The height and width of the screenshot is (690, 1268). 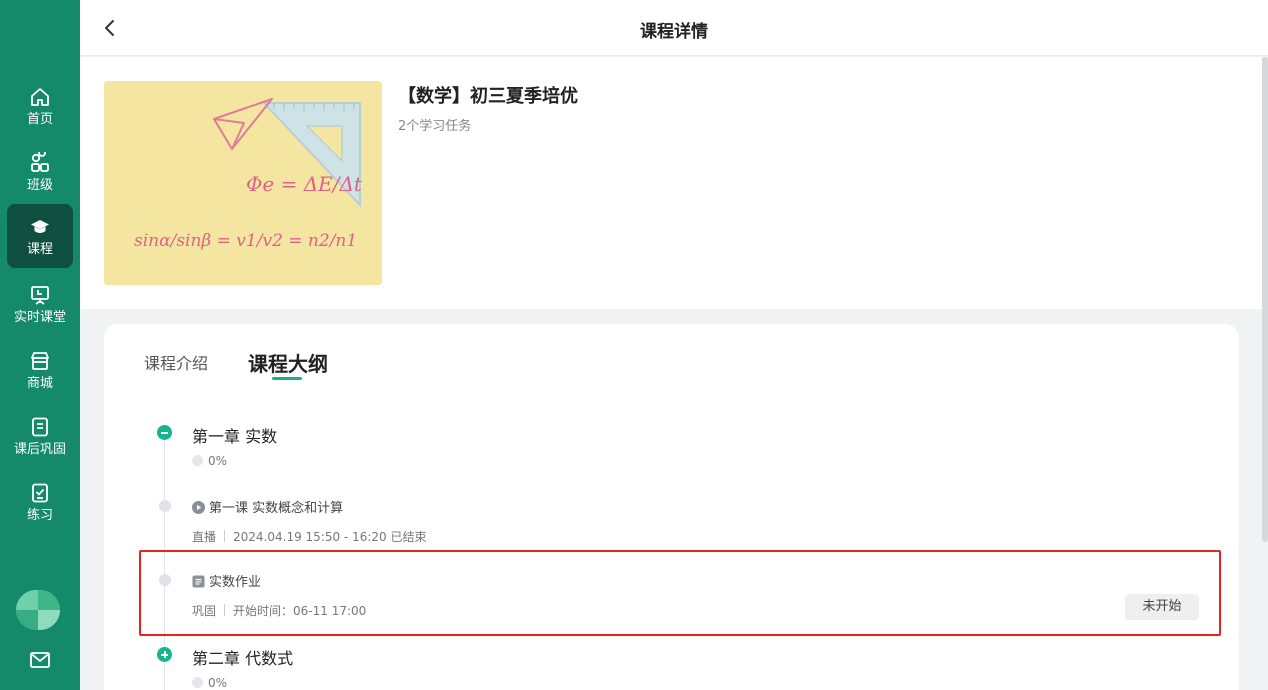 I want to click on homework-meta: 巩固 开始时间：06-11 17:00, so click(x=279, y=610).